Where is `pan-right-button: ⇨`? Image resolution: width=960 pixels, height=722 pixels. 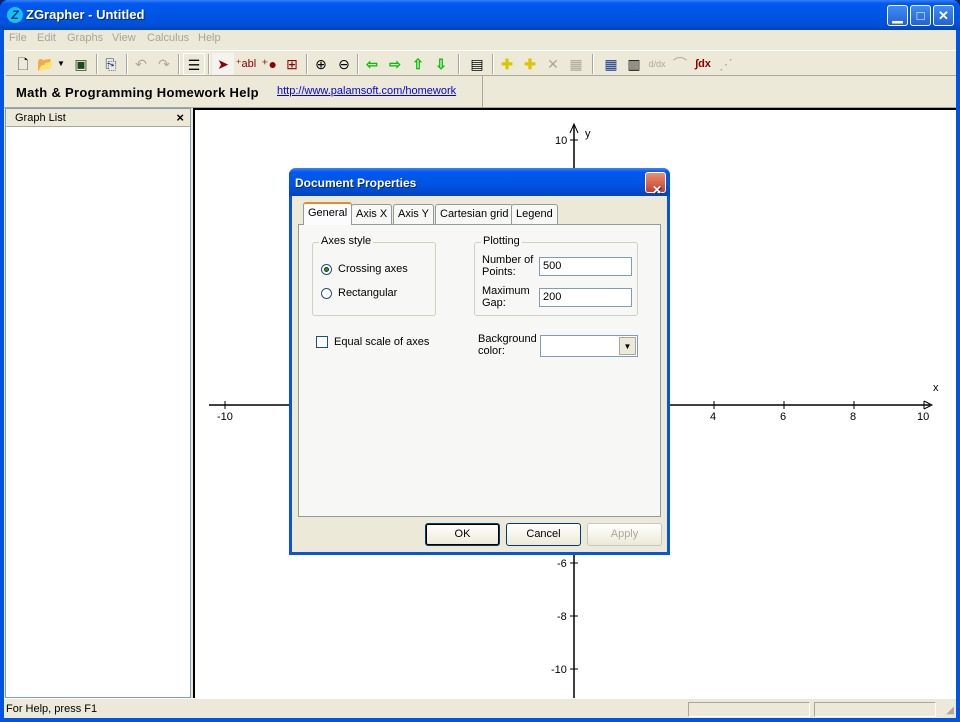 pan-right-button: ⇨ is located at coordinates (395, 64).